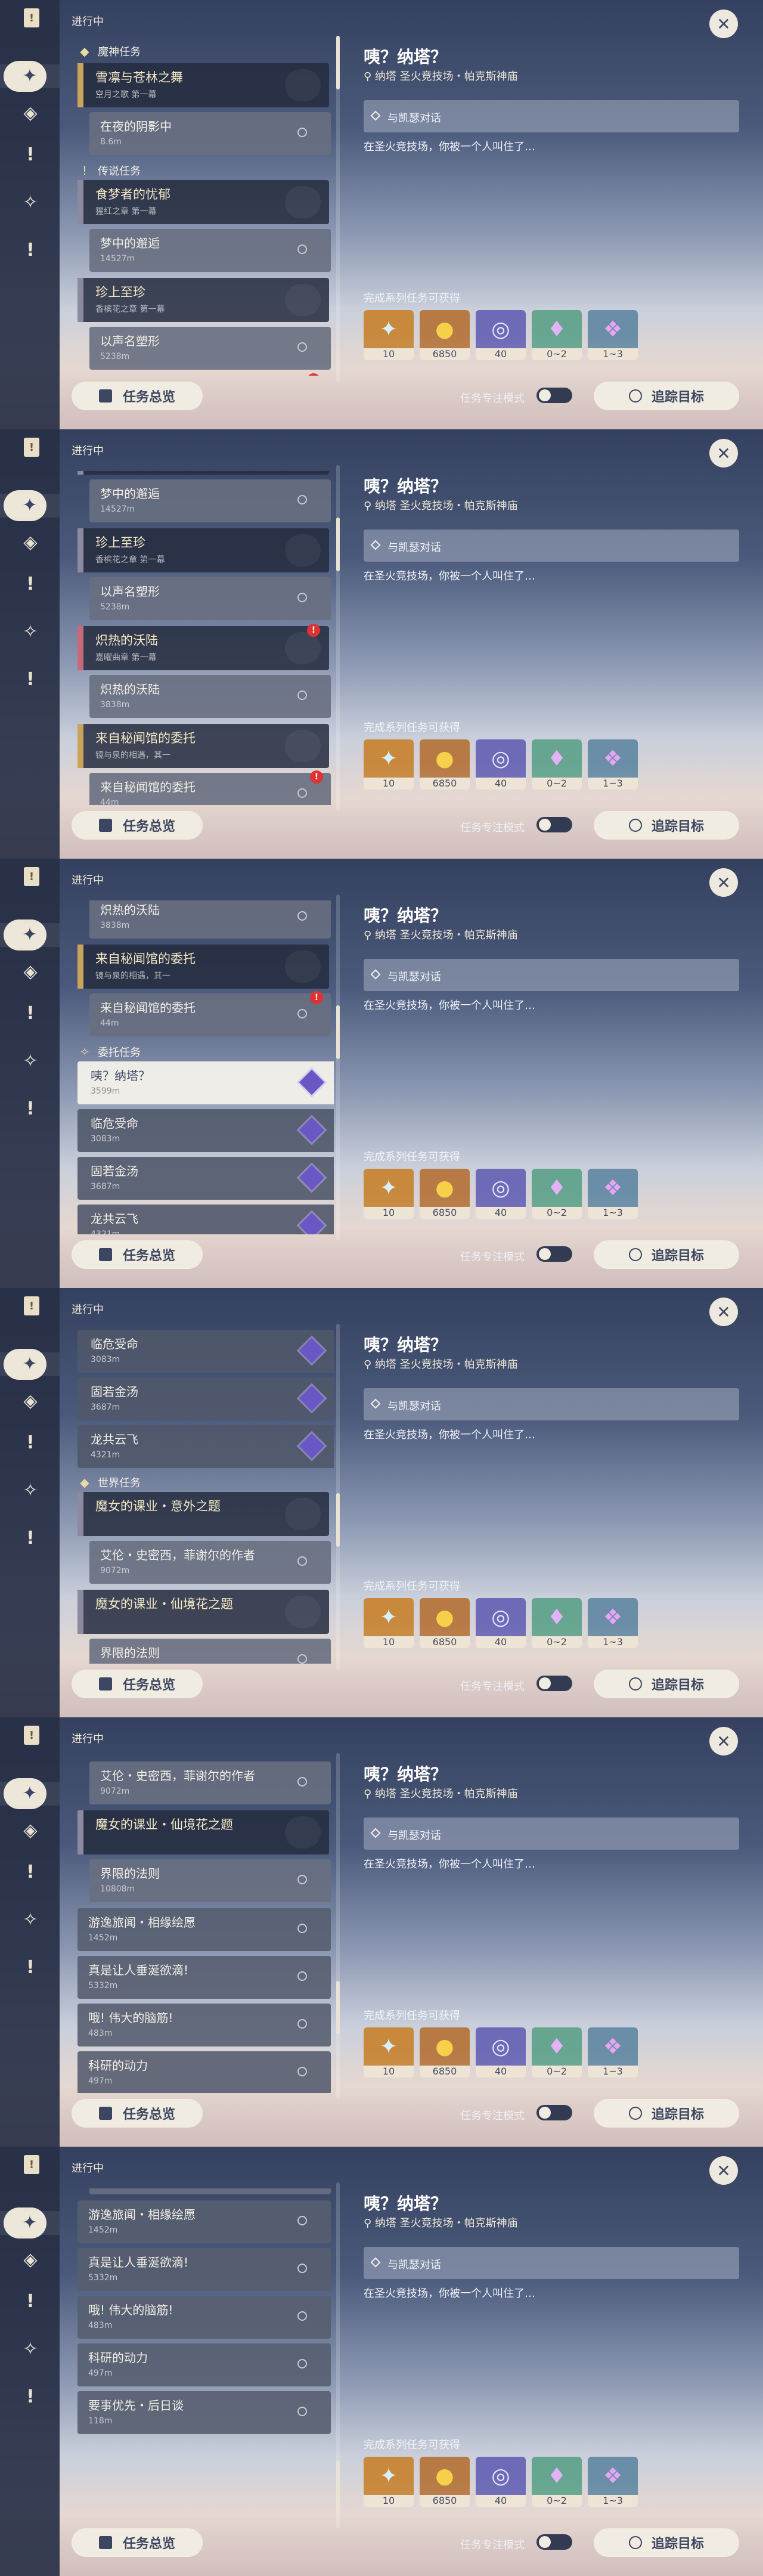 The height and width of the screenshot is (2576, 763). I want to click on commission-item: 临危受命 3083m, so click(205, 1352).